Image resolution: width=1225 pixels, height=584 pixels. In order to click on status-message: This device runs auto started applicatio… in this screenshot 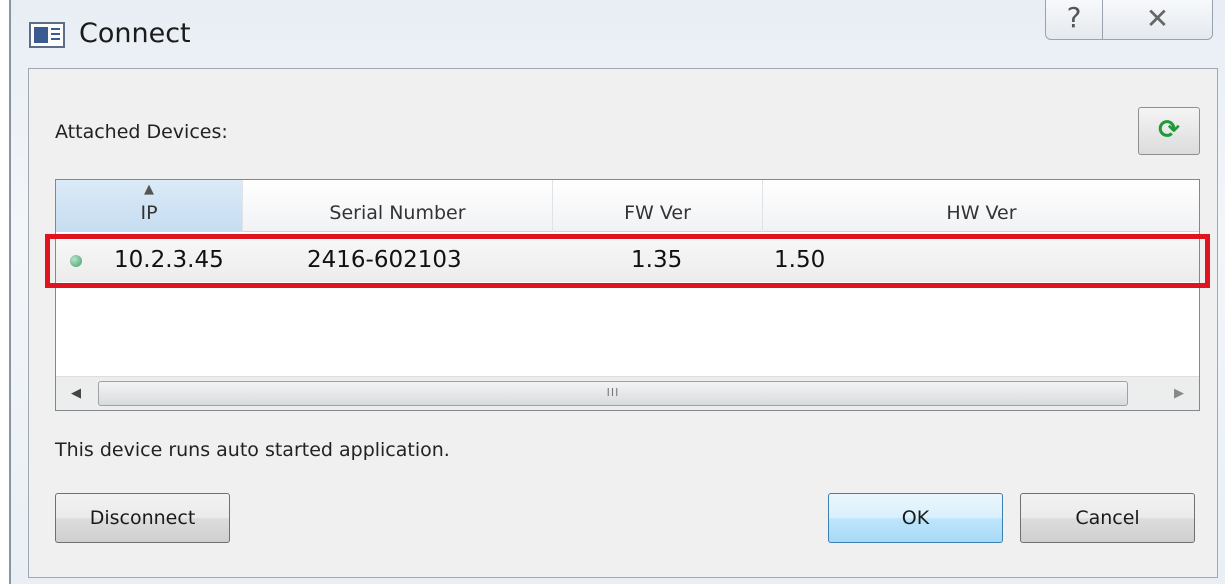, I will do `click(252, 450)`.